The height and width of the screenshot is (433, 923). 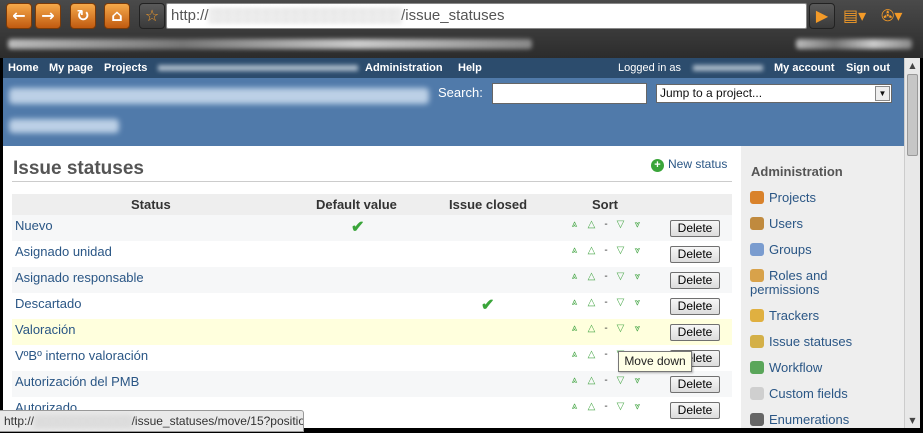 I want to click on status-name-link: Asignado responsable, so click(x=79, y=277).